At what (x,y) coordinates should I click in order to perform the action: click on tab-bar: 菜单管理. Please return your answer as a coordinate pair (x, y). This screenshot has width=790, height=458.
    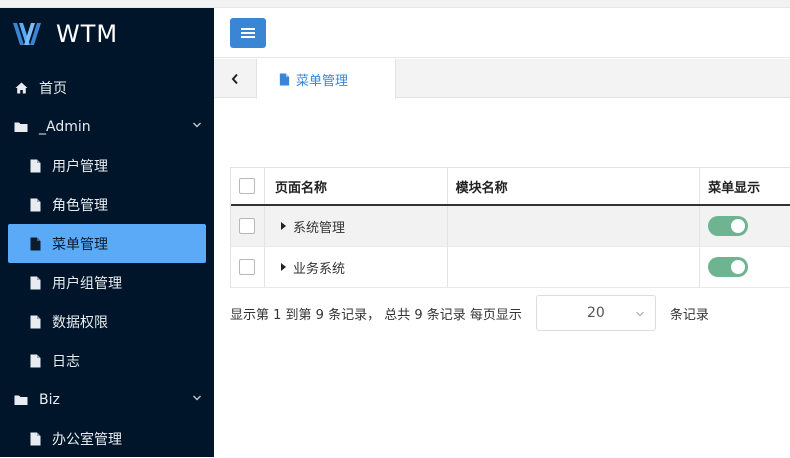
    Looking at the image, I should click on (502, 79).